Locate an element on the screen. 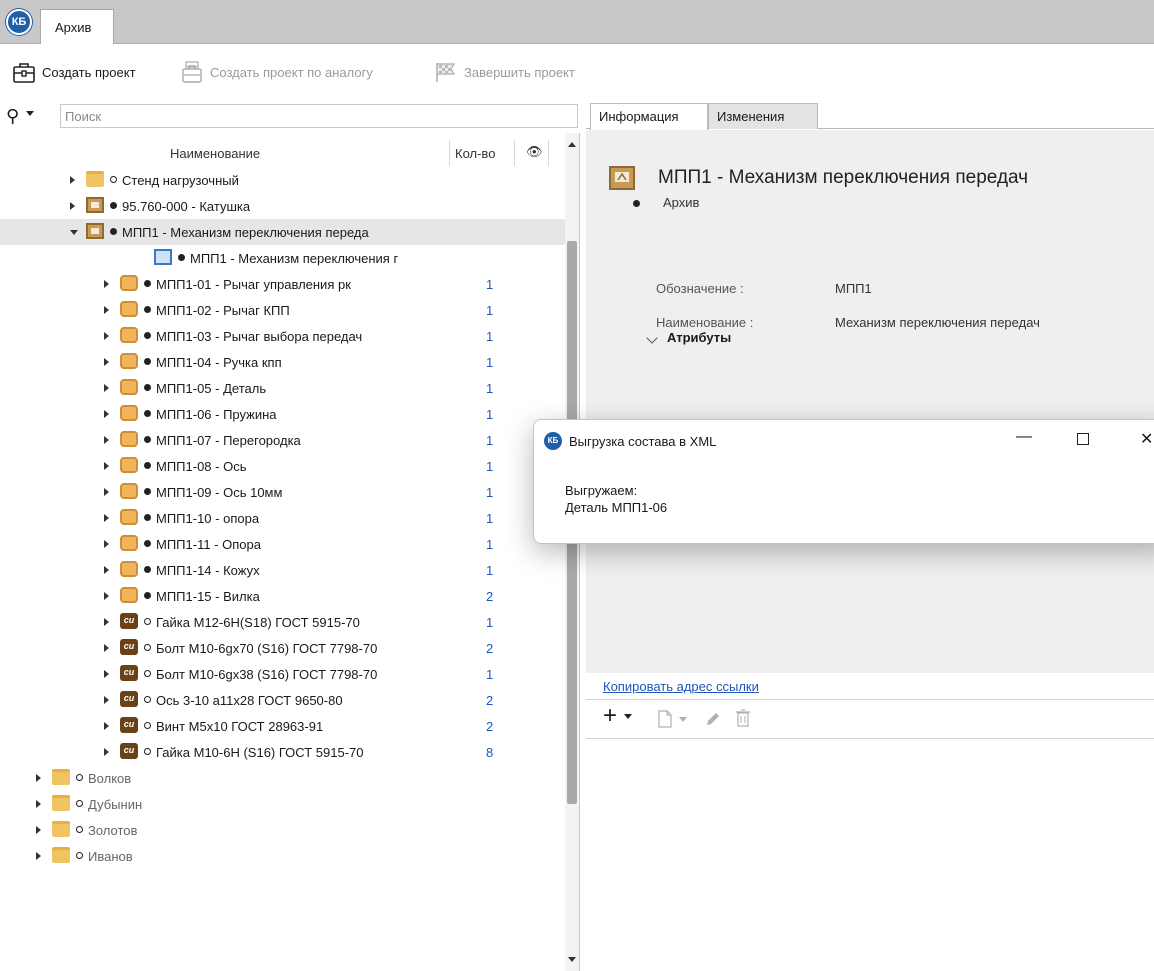  tab-information: Информация is located at coordinates (649, 116).